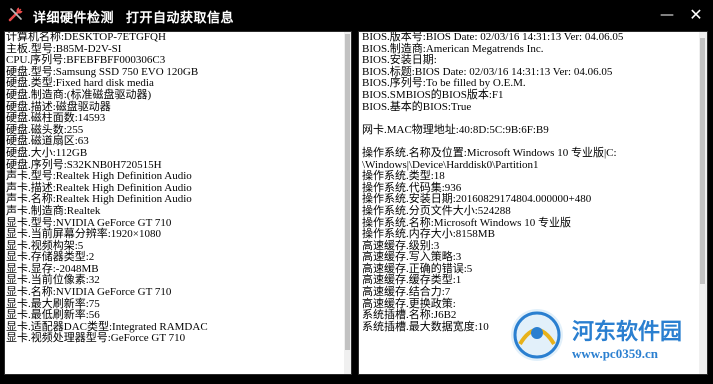  I want to click on left-info-line: 计算机名称:DESKTOP-7ETGFQH, so click(86, 37).